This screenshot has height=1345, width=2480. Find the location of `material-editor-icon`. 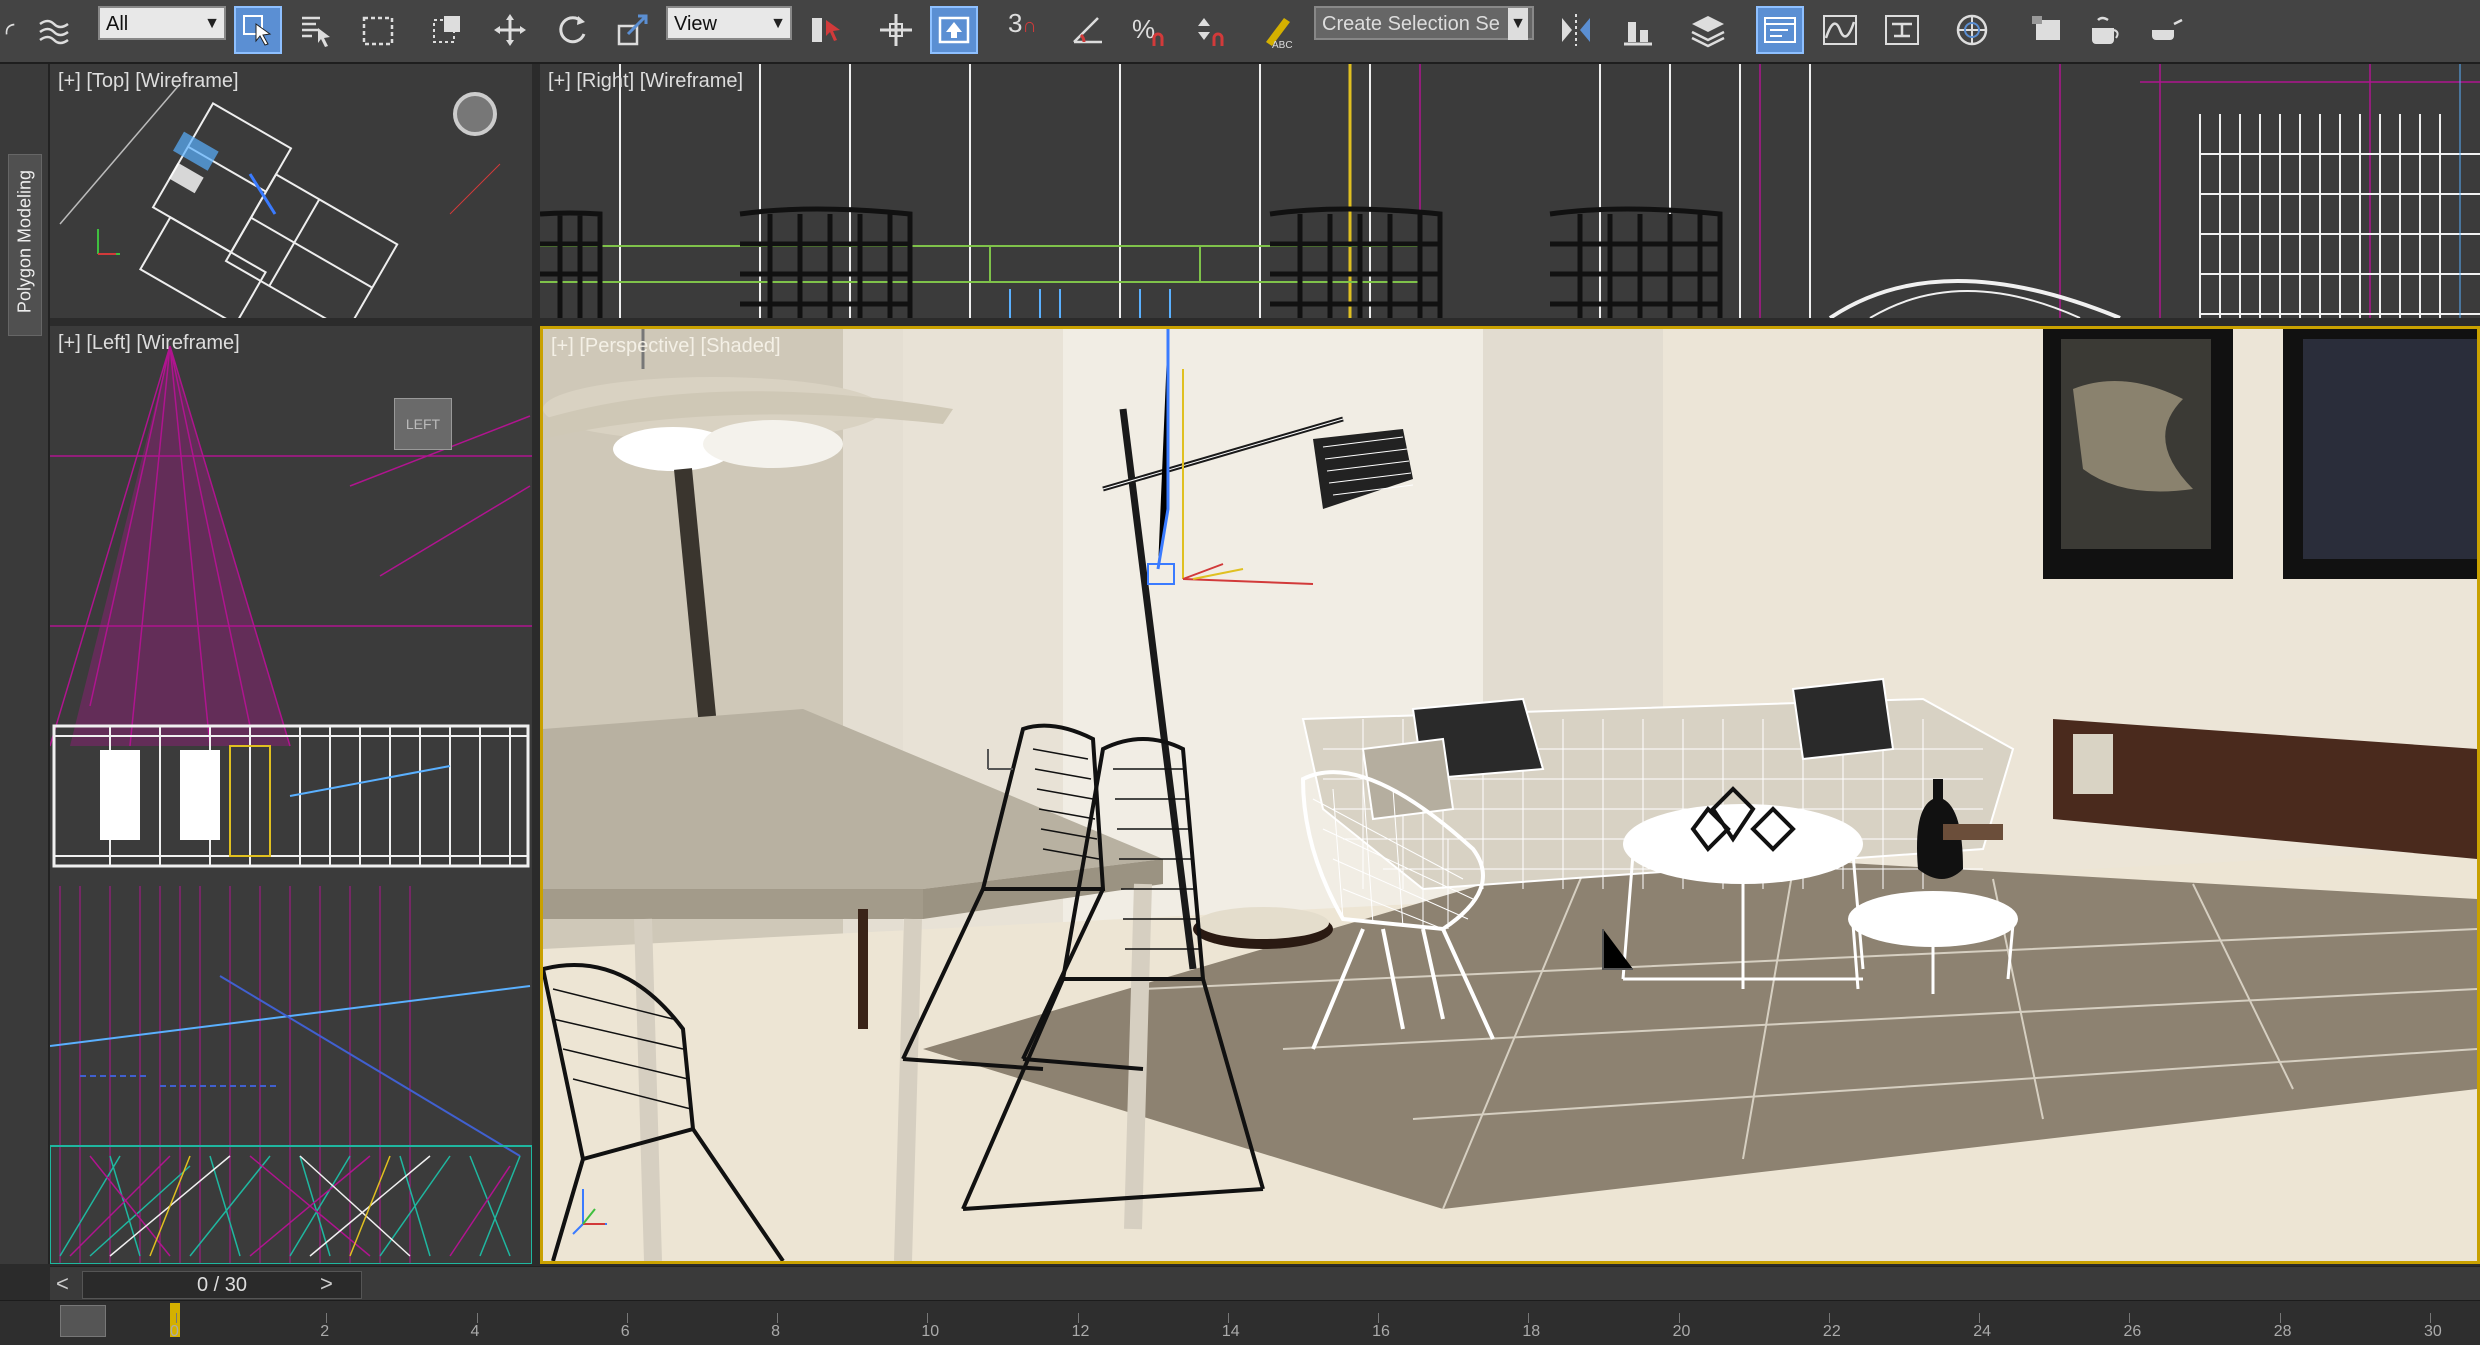

material-editor-icon is located at coordinates (1972, 30).